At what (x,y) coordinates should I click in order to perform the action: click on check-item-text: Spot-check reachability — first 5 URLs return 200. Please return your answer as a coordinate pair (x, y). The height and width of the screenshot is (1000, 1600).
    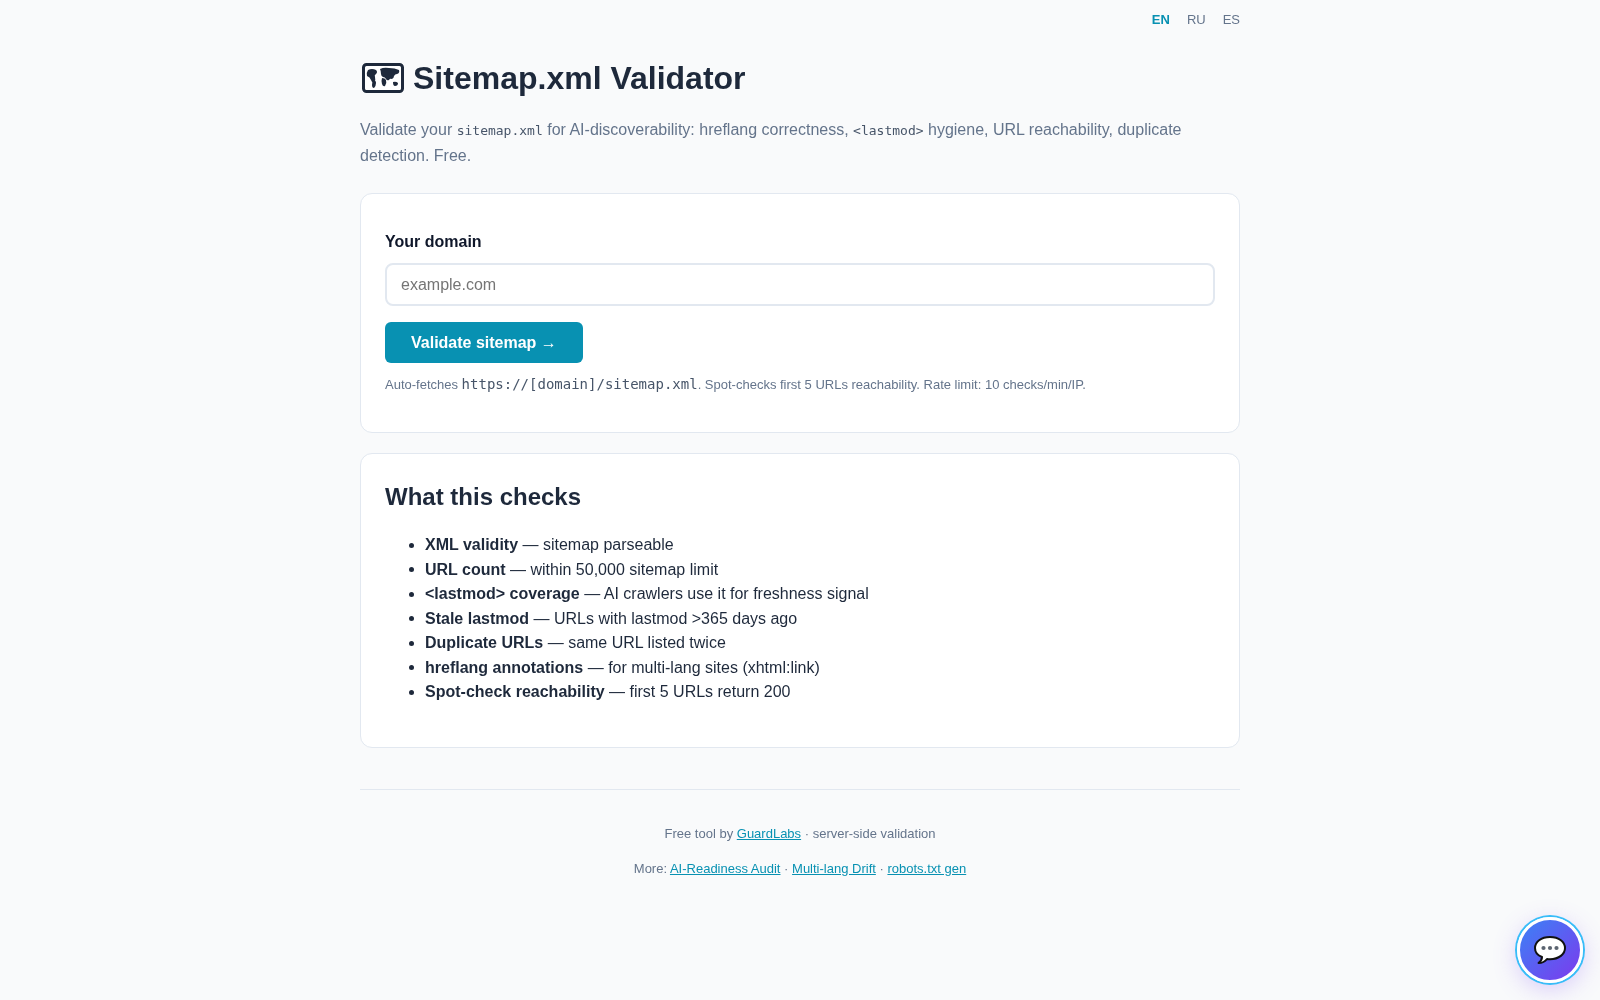
    Looking at the image, I should click on (608, 692).